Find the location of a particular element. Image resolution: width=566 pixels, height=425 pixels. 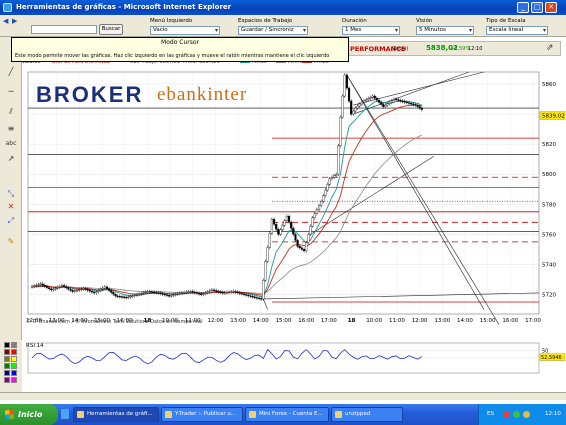

palette-gray is located at coordinates (14, 345).